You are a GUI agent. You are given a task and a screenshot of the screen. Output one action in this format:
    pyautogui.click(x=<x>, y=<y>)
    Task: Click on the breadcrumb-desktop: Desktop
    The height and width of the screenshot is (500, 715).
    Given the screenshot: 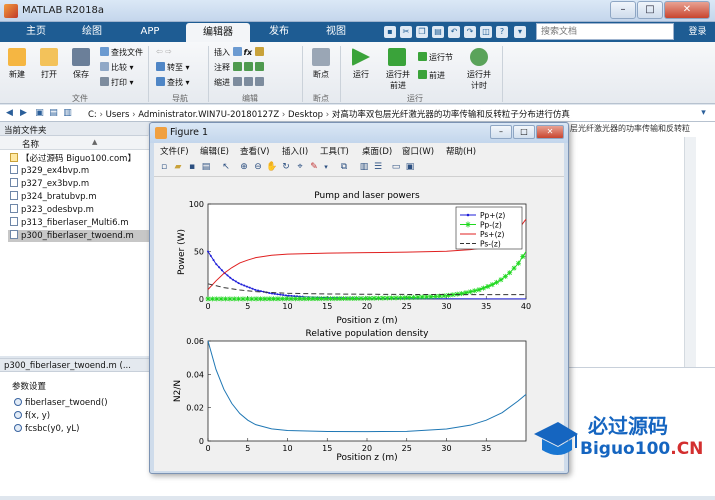 What is the action you would take?
    pyautogui.click(x=305, y=115)
    